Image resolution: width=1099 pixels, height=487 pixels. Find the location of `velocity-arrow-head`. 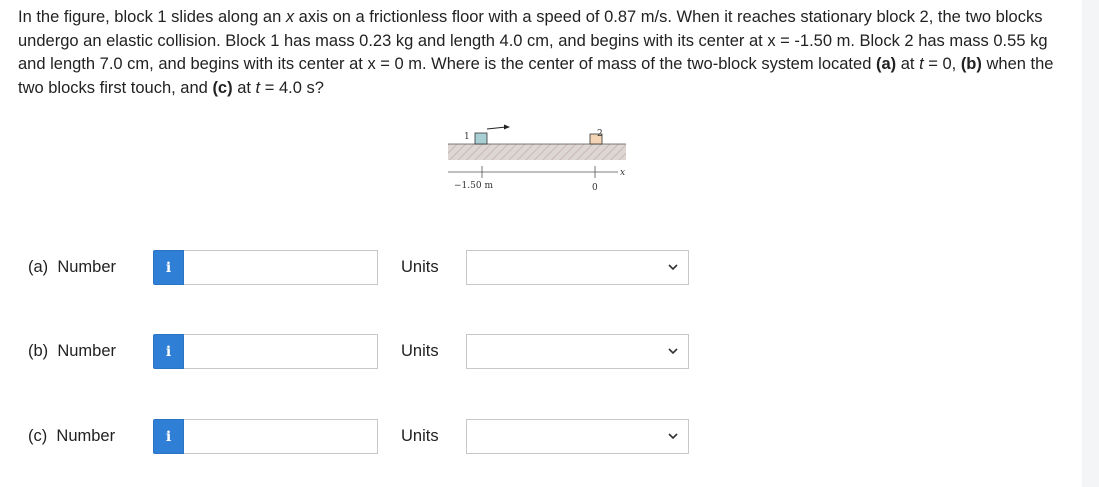

velocity-arrow-head is located at coordinates (507, 127).